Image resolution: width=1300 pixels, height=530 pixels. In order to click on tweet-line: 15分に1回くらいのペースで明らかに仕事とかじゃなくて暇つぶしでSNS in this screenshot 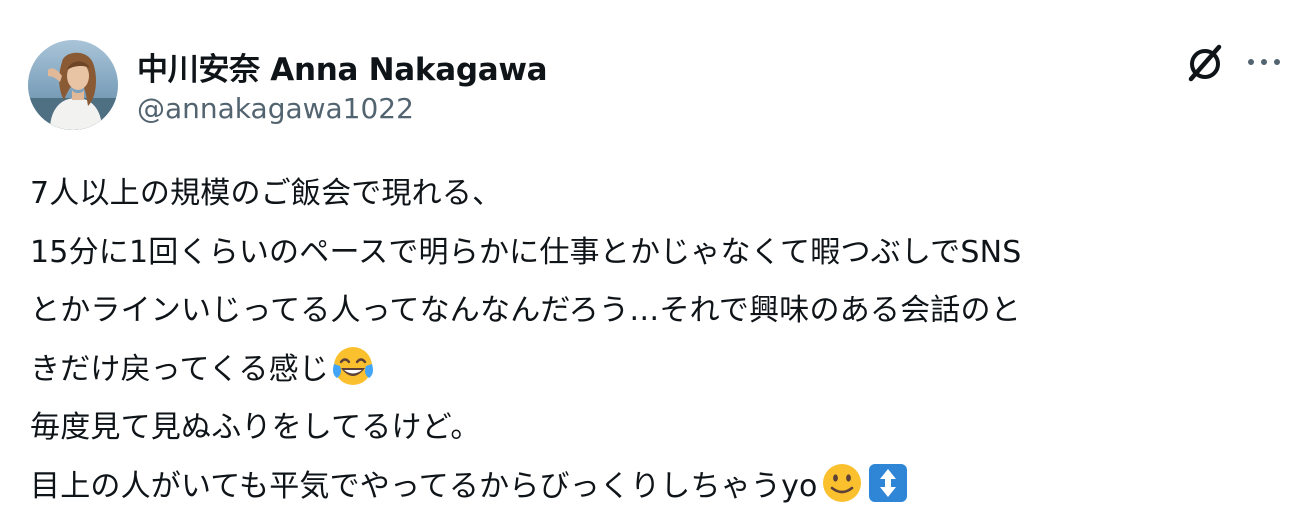, I will do `click(526, 252)`.